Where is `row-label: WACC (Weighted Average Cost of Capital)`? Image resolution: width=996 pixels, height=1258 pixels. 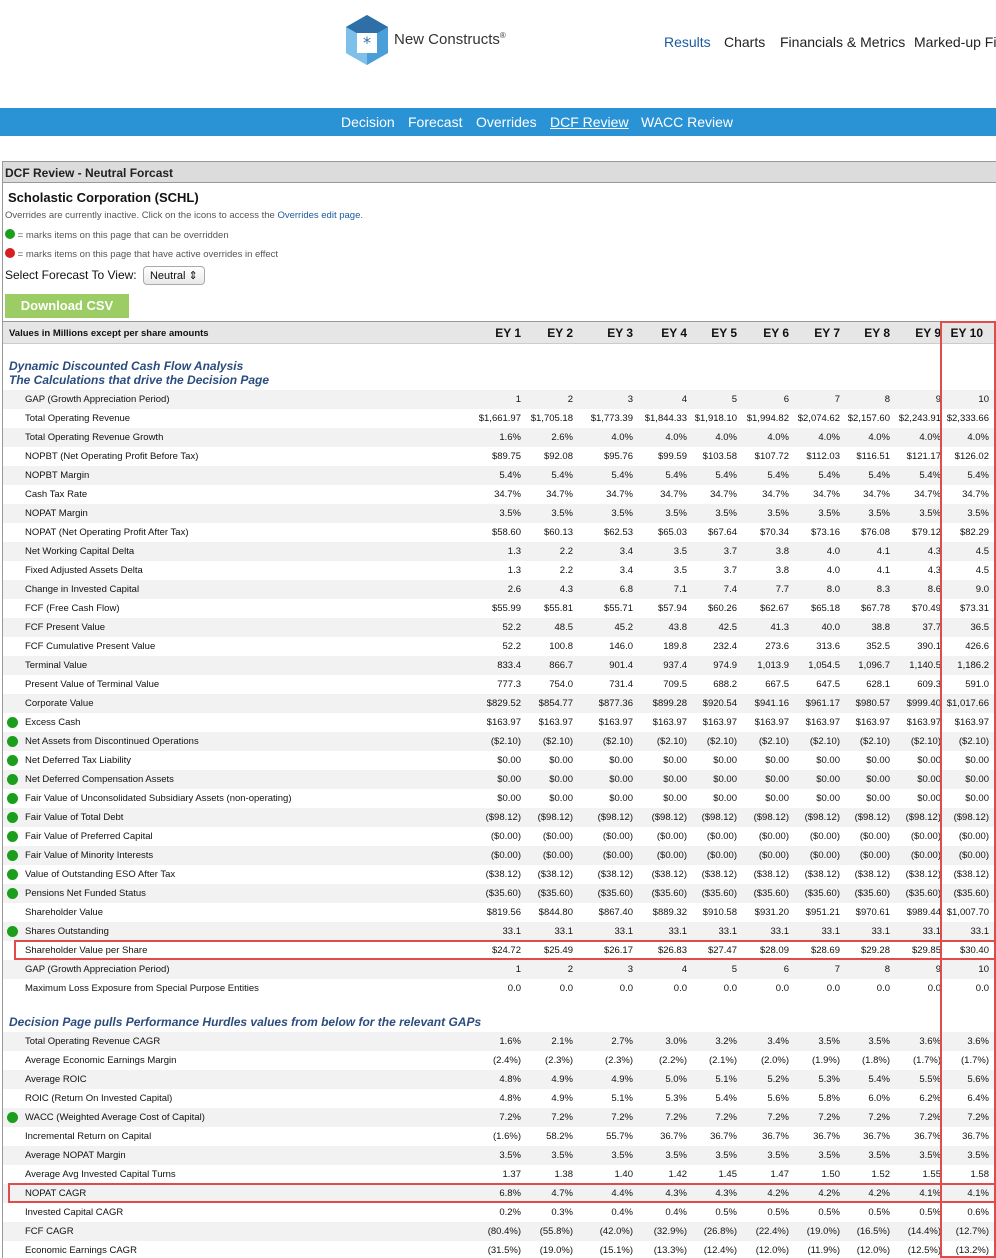 row-label: WACC (Weighted Average Cost of Capital) is located at coordinates (115, 1117).